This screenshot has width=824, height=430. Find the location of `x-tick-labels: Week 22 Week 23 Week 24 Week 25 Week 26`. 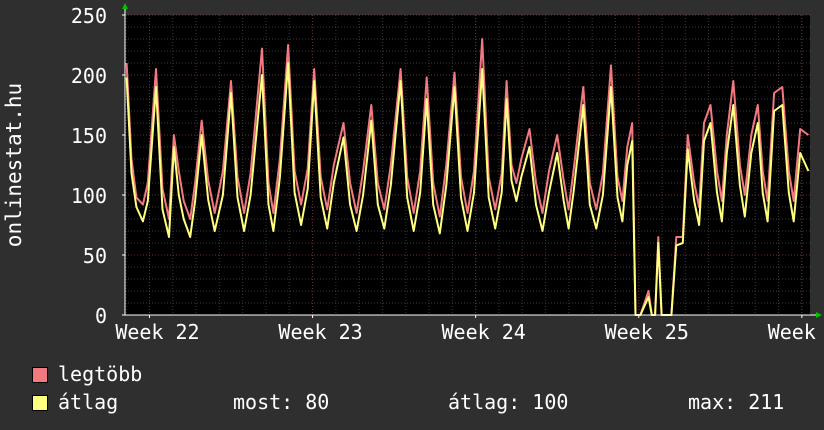

x-tick-labels: Week 22 Week 23 Week 24 Week 25 Week 26 is located at coordinates (469, 329).